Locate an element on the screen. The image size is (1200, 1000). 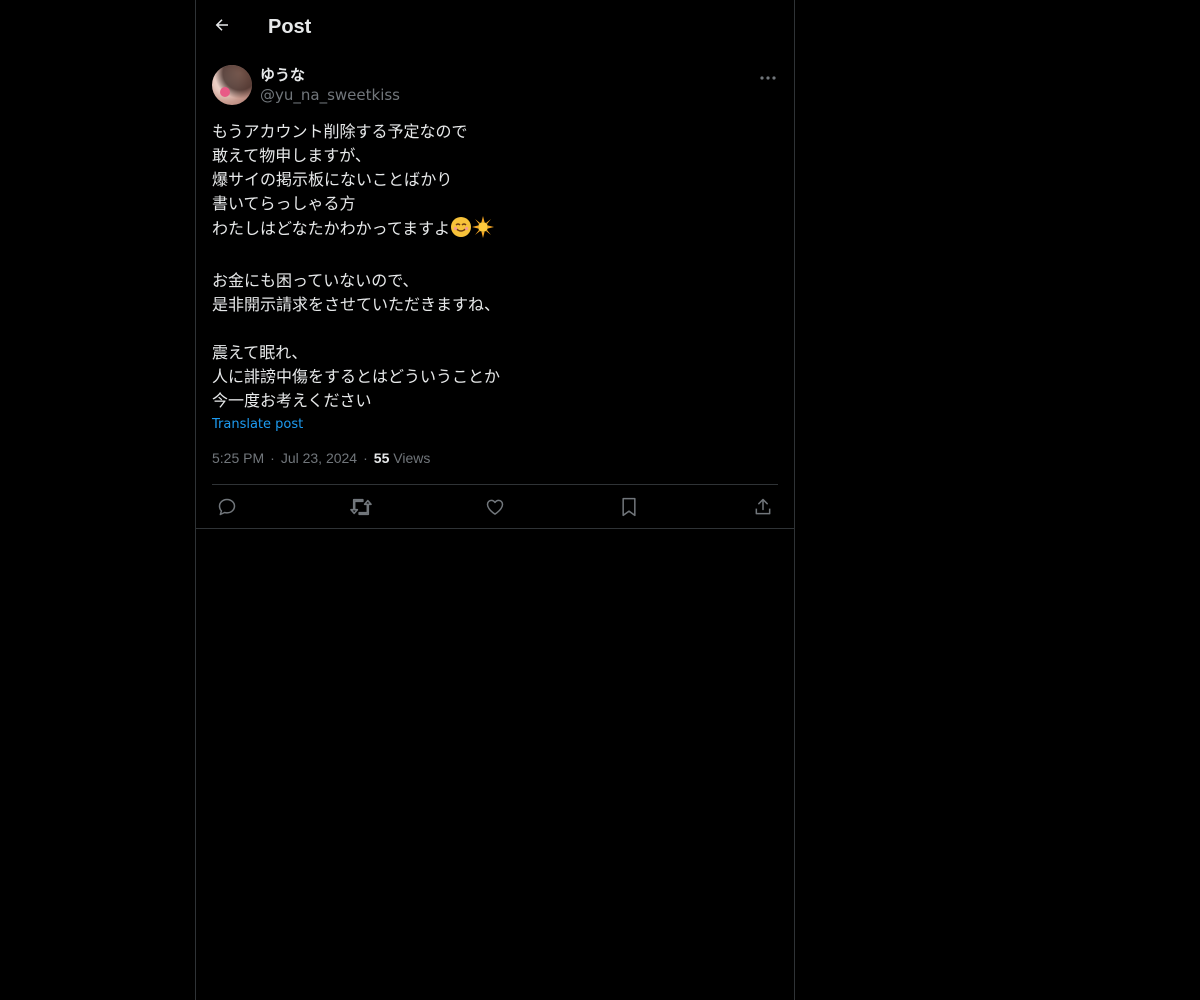
share-icon is located at coordinates (763, 509).